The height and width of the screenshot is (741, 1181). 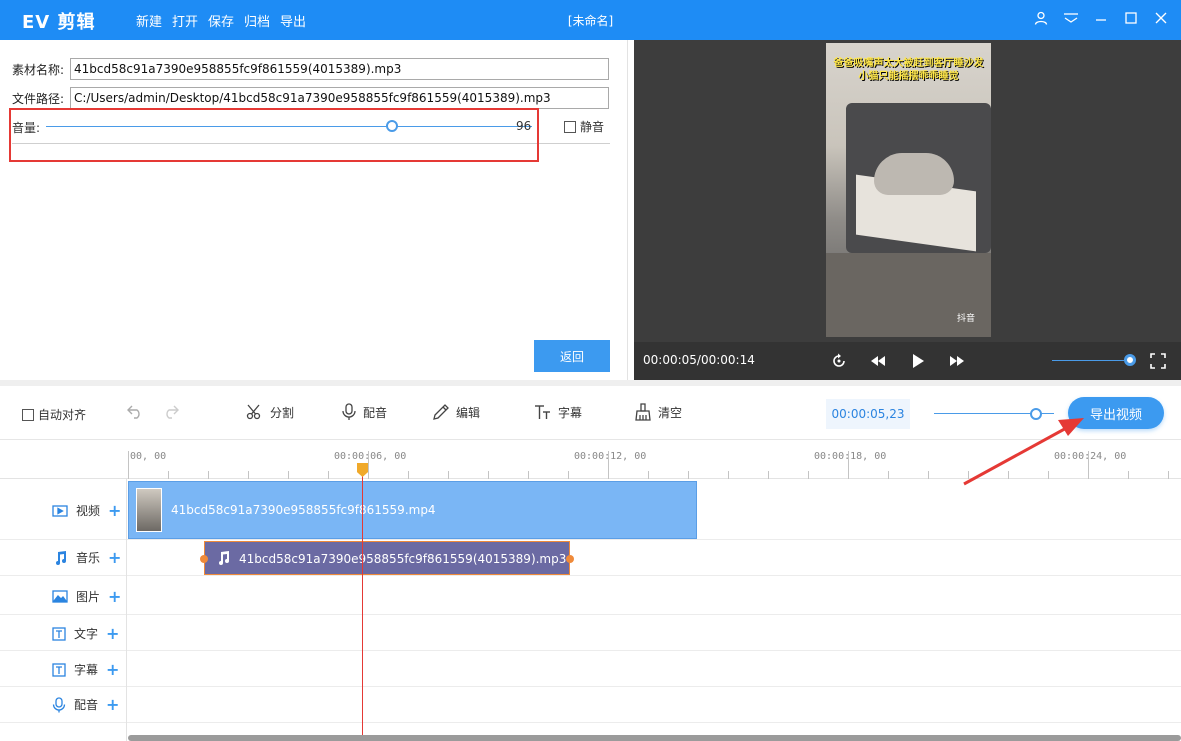 I want to click on subtitle-icon, so click(x=59, y=669).